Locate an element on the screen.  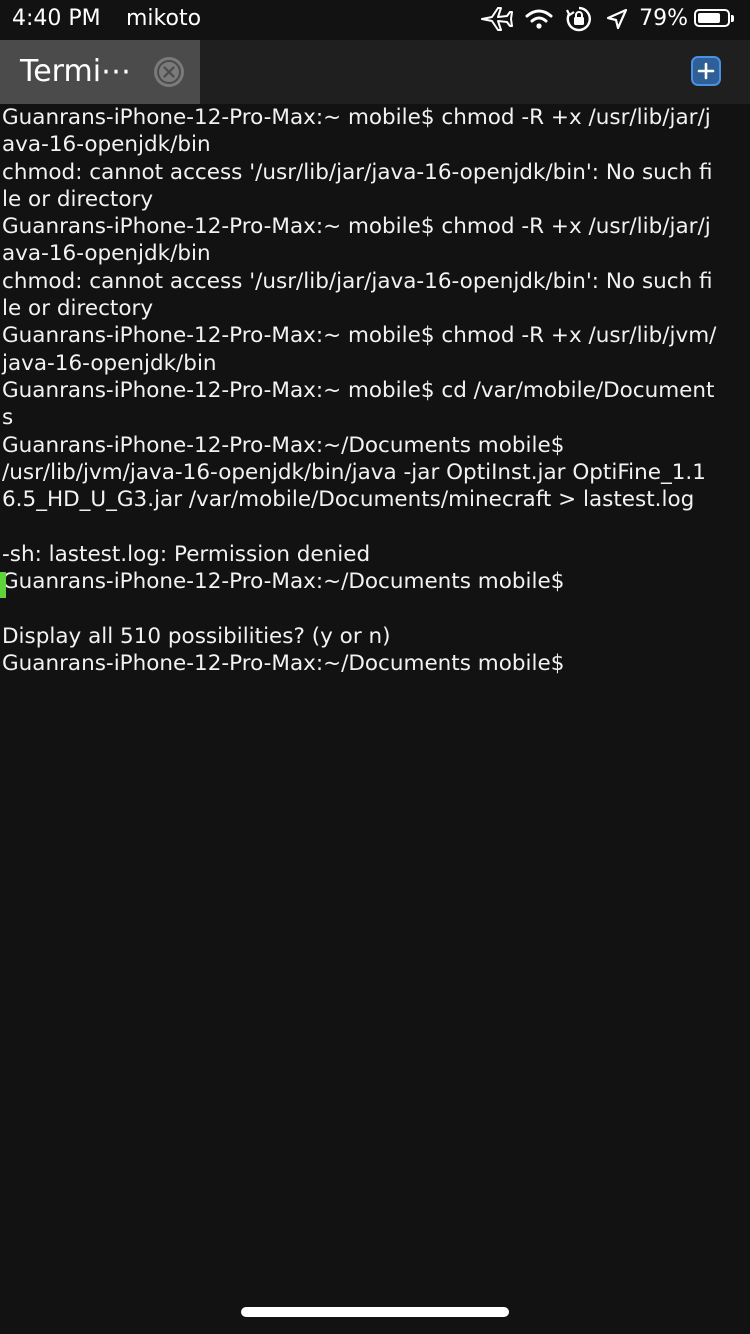
plus-icon is located at coordinates (706, 71).